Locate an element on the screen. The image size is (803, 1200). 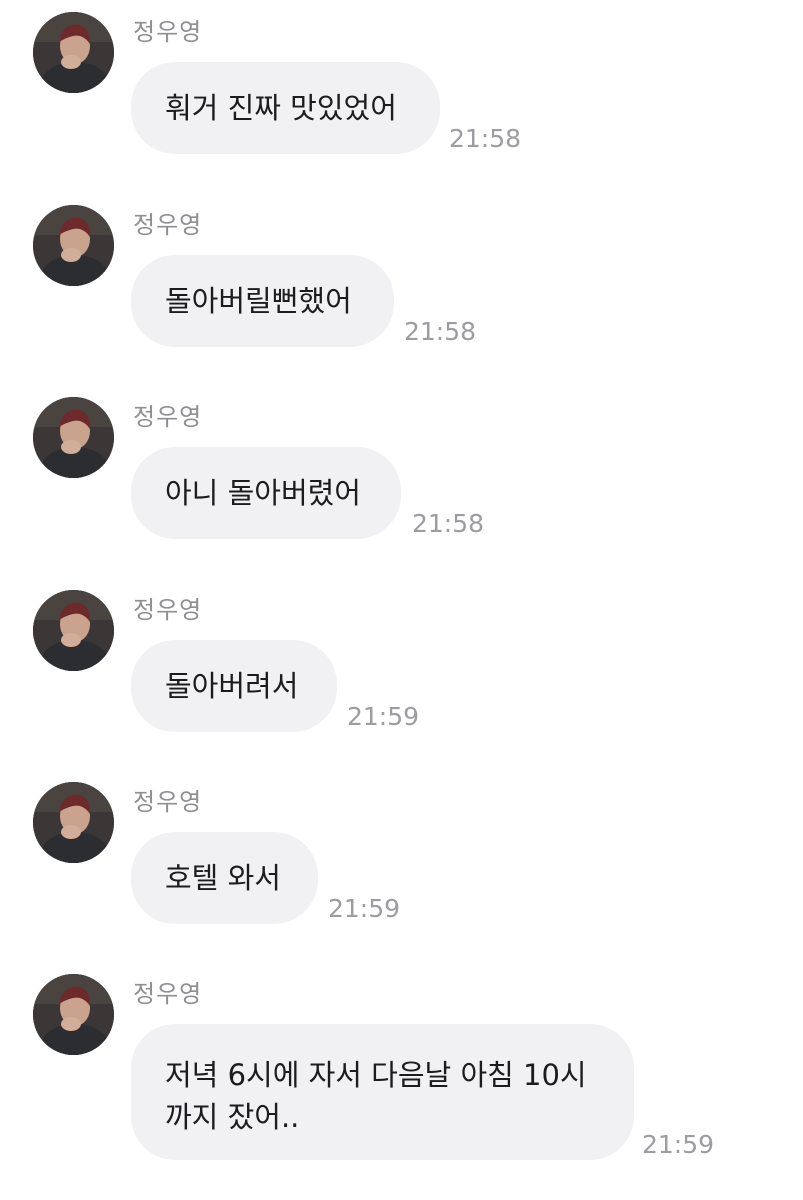
message-bubble: 저녁 6시에 자서 다음날 아침 10시 까지 잤어.. is located at coordinates (382, 1092).